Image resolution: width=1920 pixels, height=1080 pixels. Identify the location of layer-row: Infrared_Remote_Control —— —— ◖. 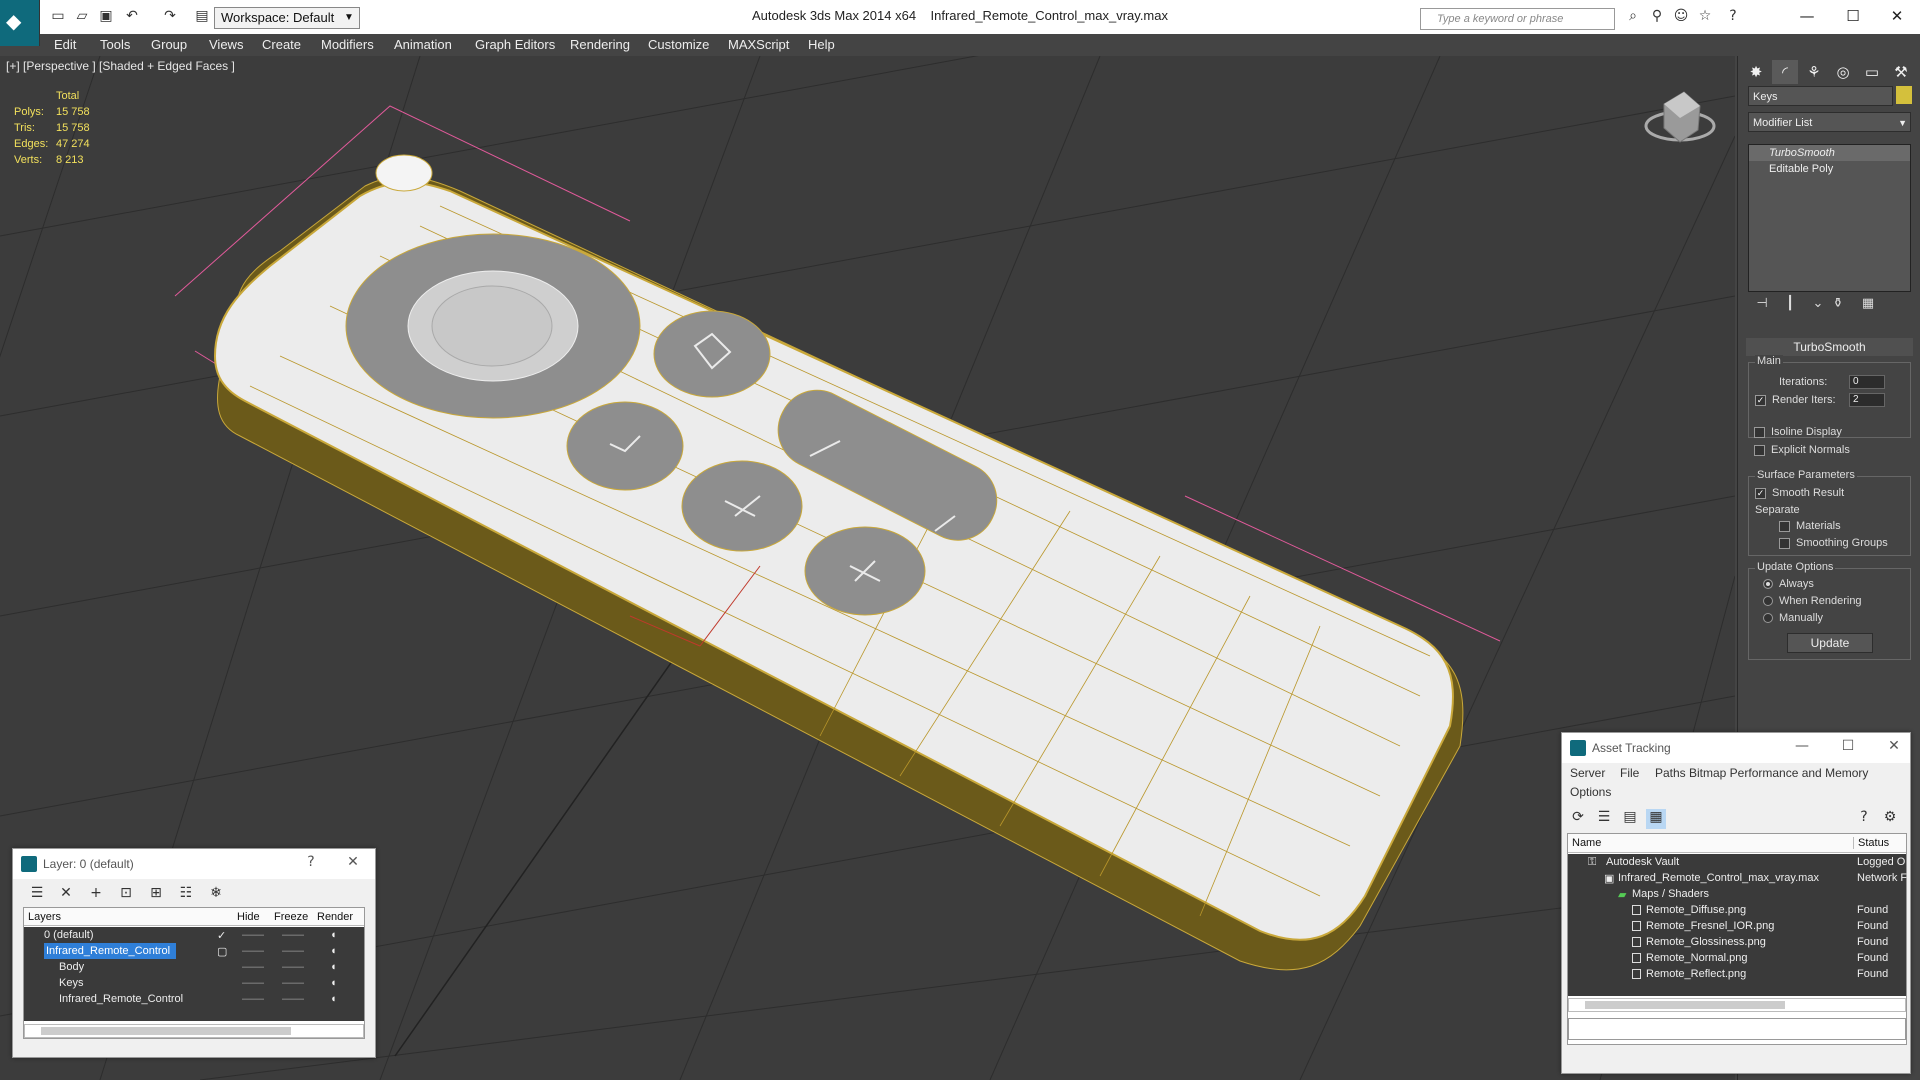
(194, 999).